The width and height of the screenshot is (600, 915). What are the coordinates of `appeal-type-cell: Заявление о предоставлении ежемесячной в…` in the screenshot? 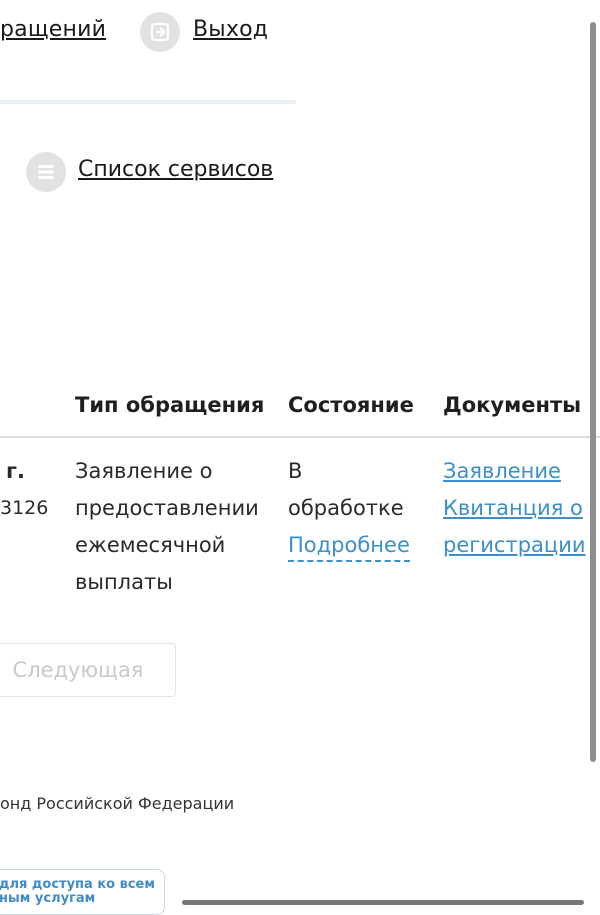 It's located at (167, 526).